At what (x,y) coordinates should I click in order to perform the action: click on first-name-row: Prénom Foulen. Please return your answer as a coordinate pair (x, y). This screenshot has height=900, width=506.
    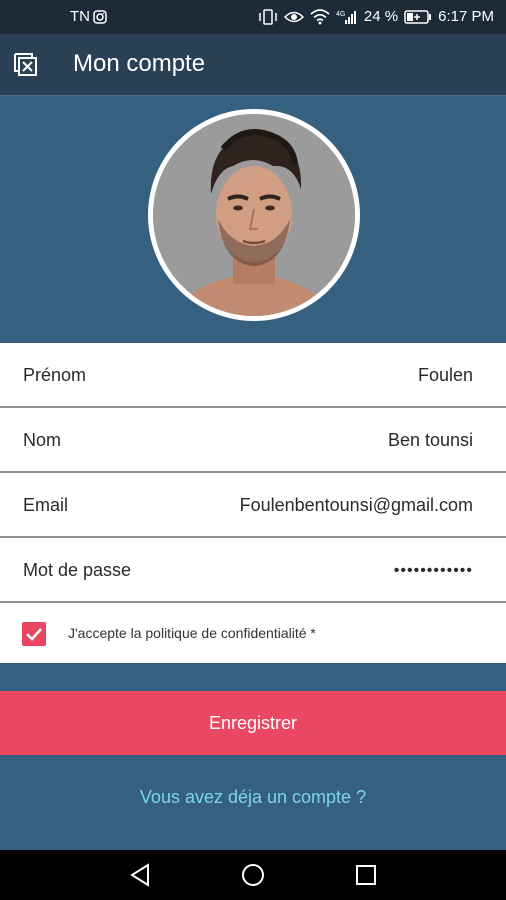
    Looking at the image, I should click on (253, 375).